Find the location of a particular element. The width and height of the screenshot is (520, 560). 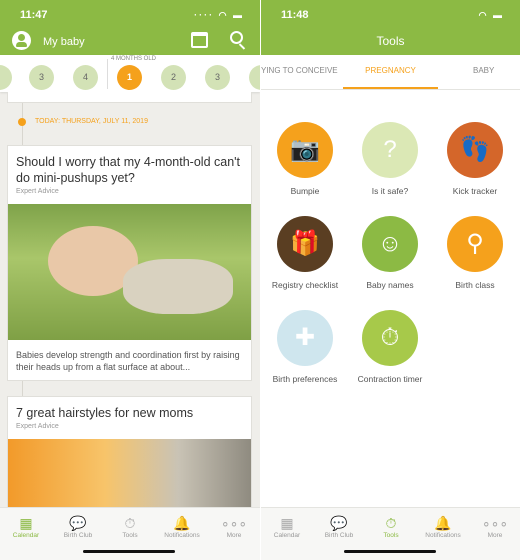

header-title: Tools is located at coordinates (390, 41).